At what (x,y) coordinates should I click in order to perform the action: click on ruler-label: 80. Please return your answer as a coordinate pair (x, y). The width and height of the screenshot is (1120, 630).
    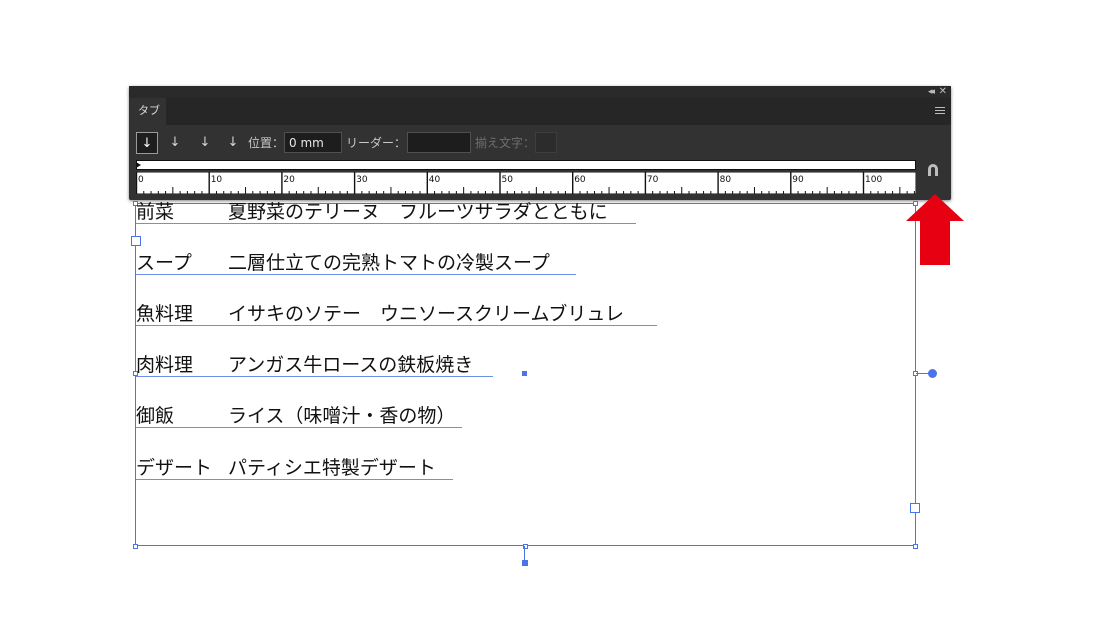
    Looking at the image, I should click on (726, 180).